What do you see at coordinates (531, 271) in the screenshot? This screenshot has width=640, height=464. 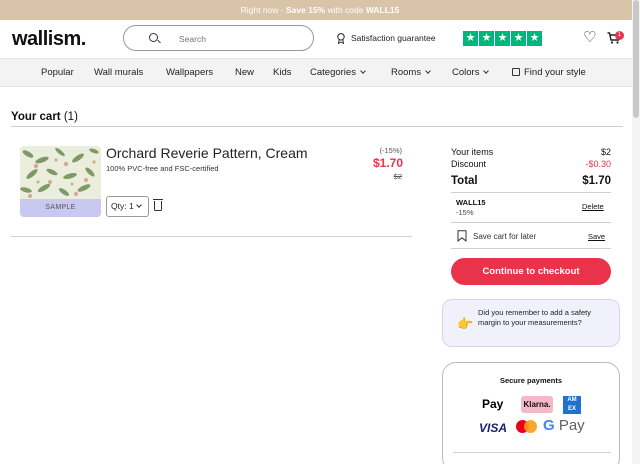 I see `checkout-button: Continue to checkout` at bounding box center [531, 271].